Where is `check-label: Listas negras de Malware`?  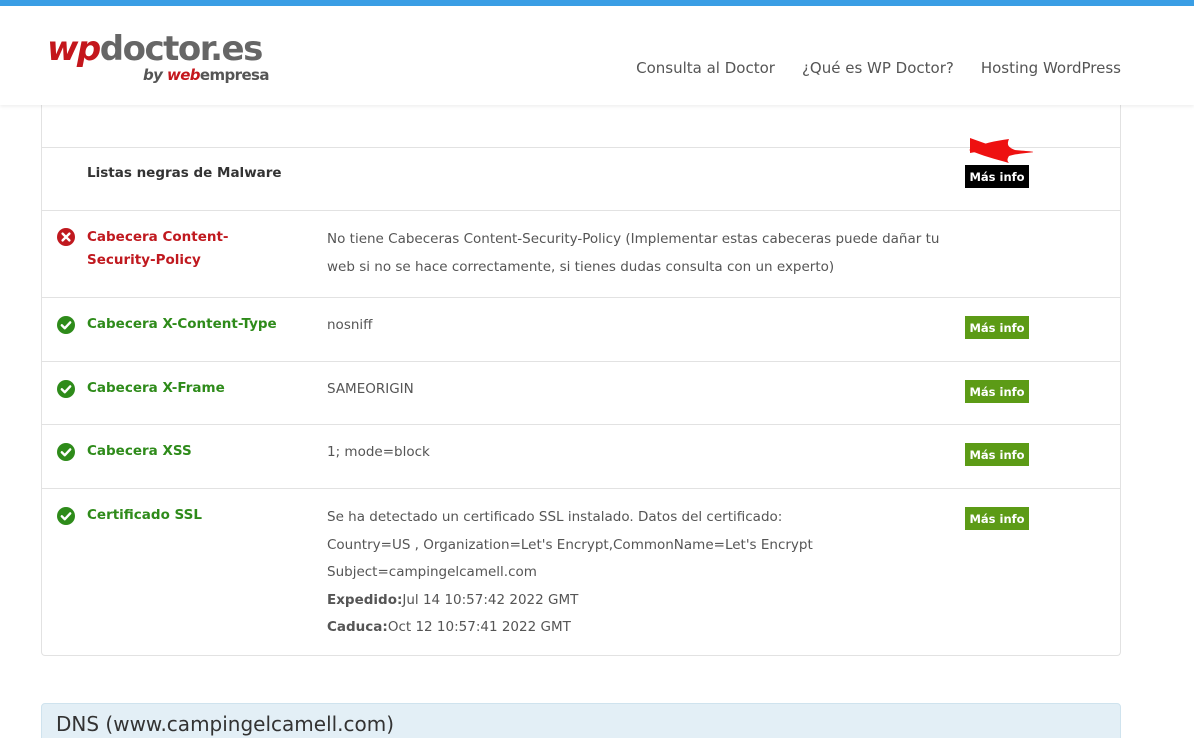 check-label: Listas negras de Malware is located at coordinates (184, 173).